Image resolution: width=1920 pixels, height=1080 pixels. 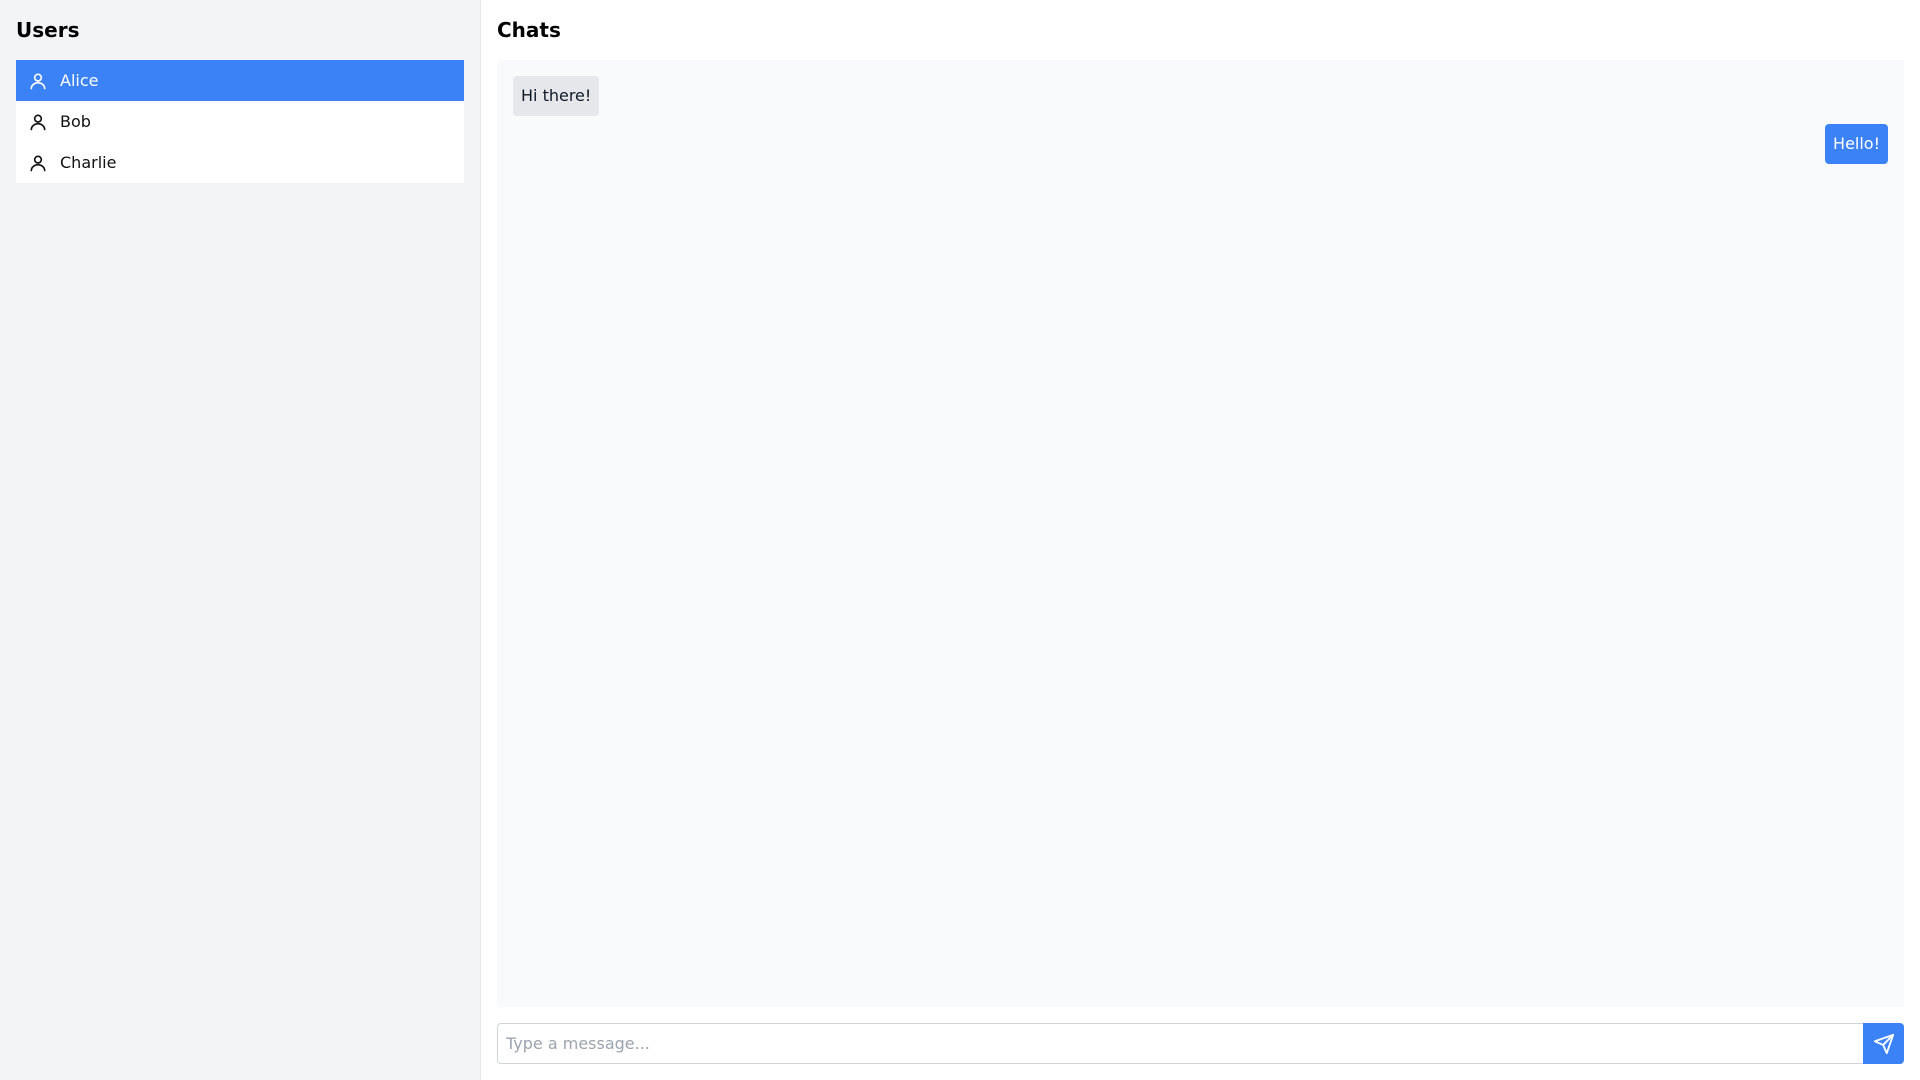 I want to click on user-name: Charlie, so click(x=88, y=162).